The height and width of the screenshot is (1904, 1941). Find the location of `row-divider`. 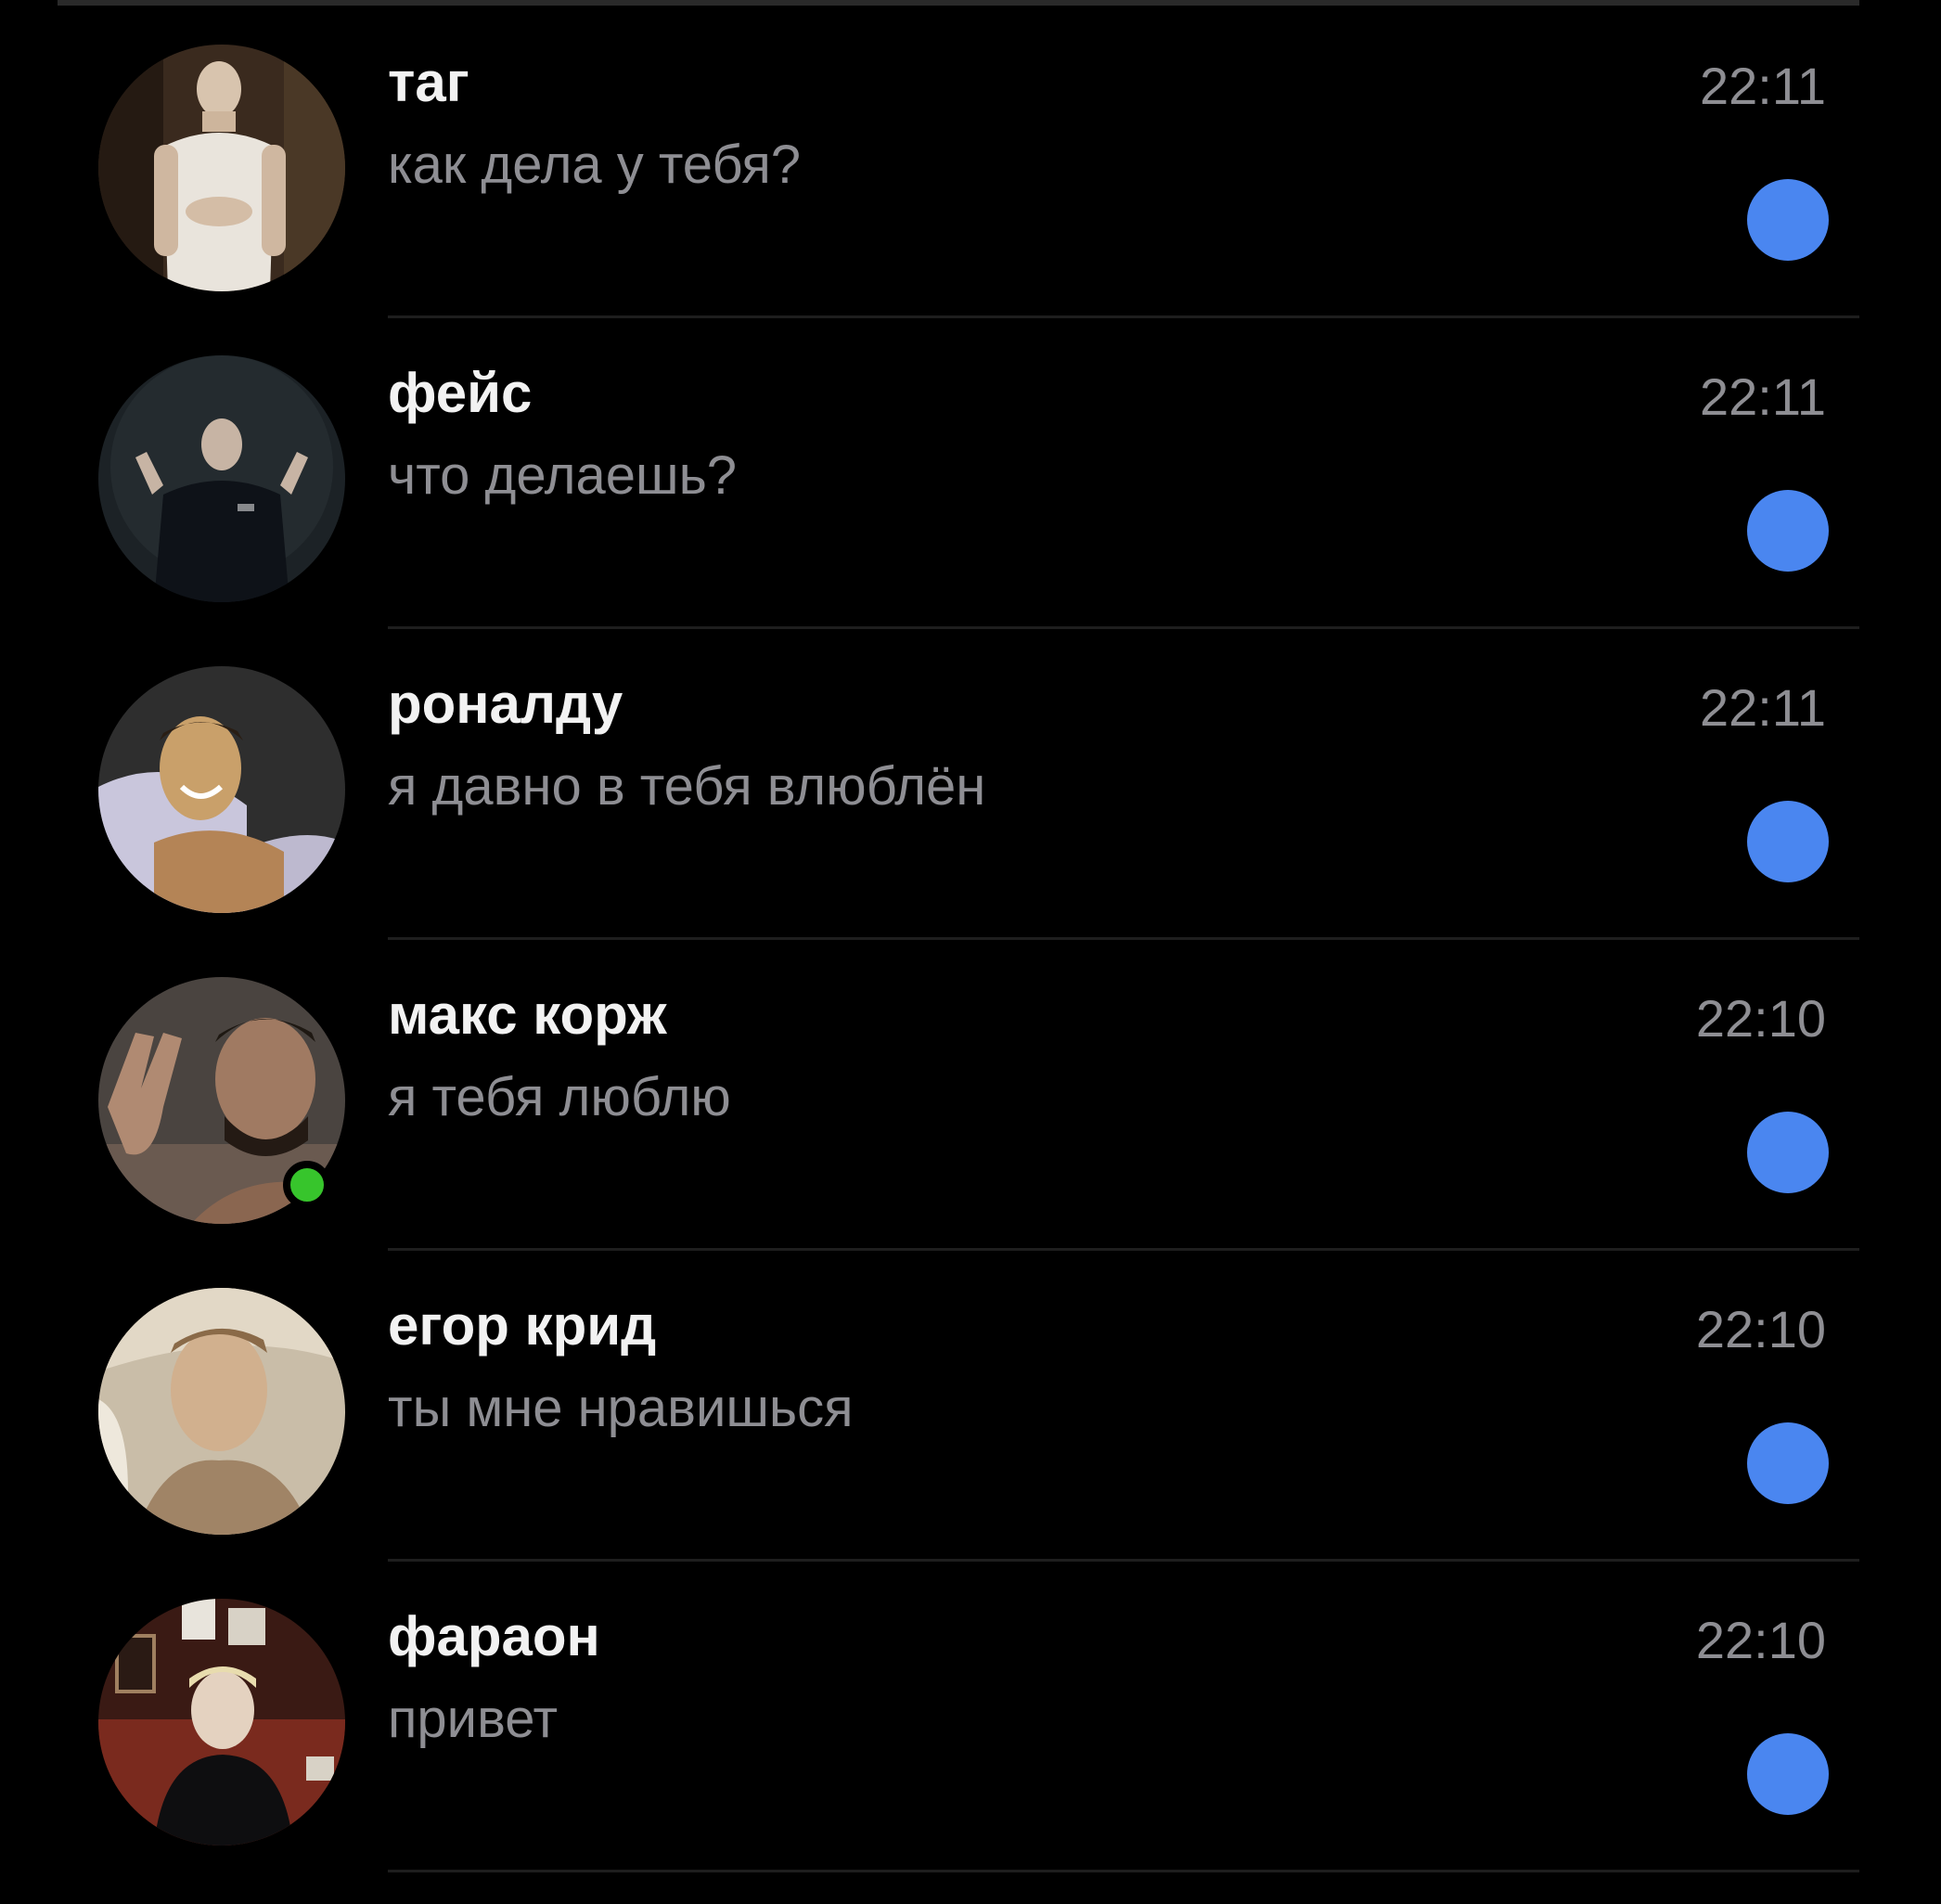

row-divider is located at coordinates (1123, 1871).